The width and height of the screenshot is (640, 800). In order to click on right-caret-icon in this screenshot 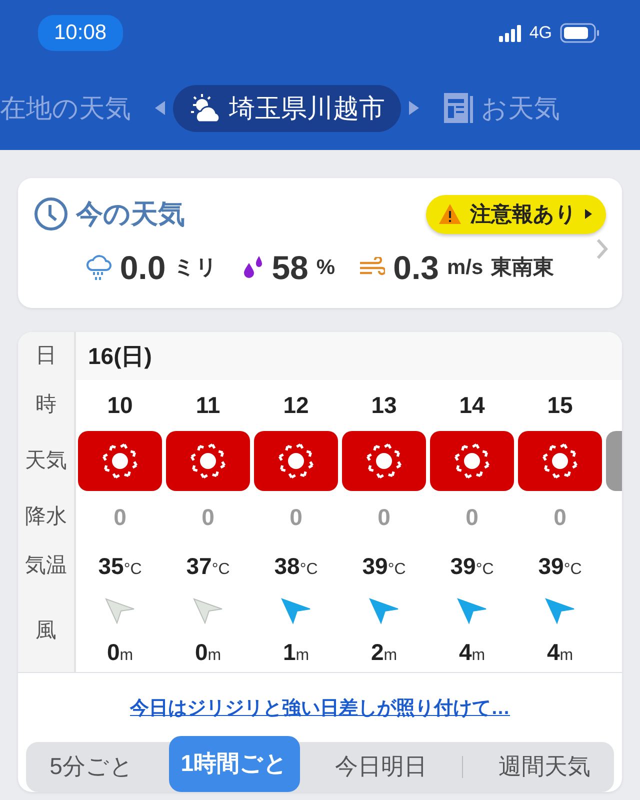, I will do `click(414, 108)`.